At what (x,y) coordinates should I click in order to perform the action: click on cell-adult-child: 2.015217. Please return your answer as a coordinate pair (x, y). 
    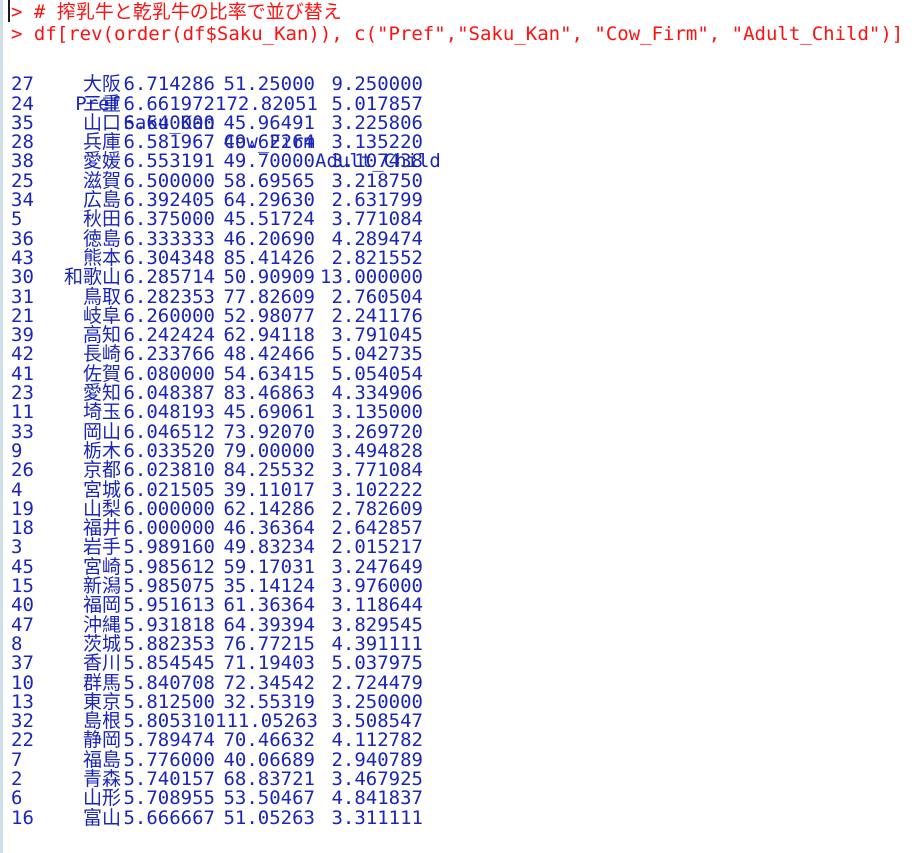
    Looking at the image, I should click on (377, 547).